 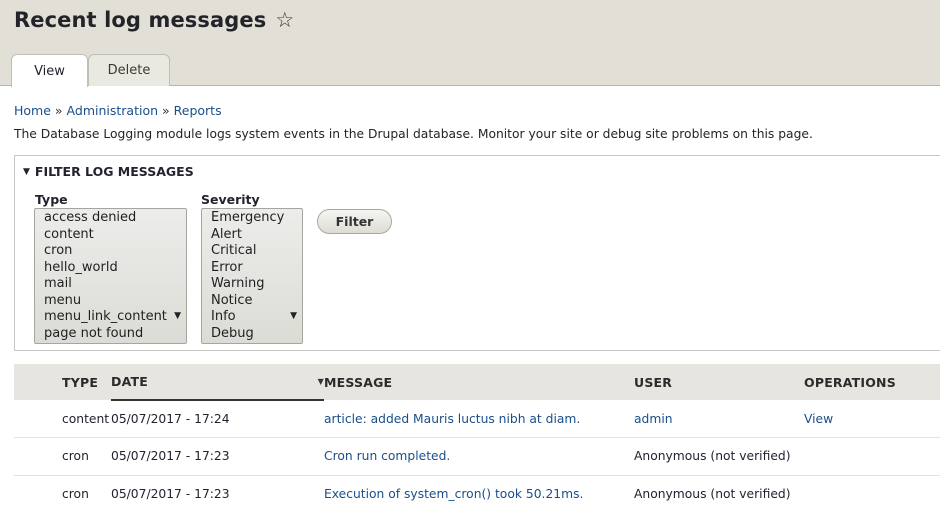 What do you see at coordinates (256, 317) in the screenshot?
I see `severity-option: Info` at bounding box center [256, 317].